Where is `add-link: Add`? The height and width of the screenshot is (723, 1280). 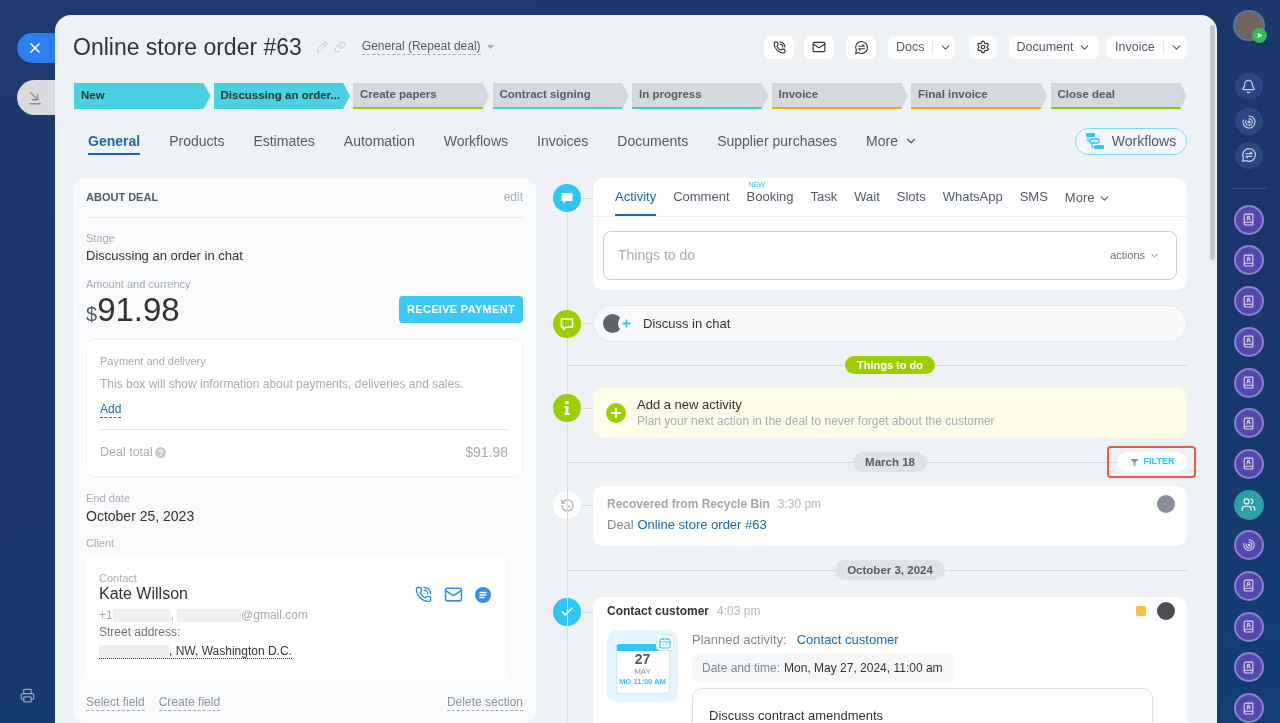
add-link: Add is located at coordinates (111, 410).